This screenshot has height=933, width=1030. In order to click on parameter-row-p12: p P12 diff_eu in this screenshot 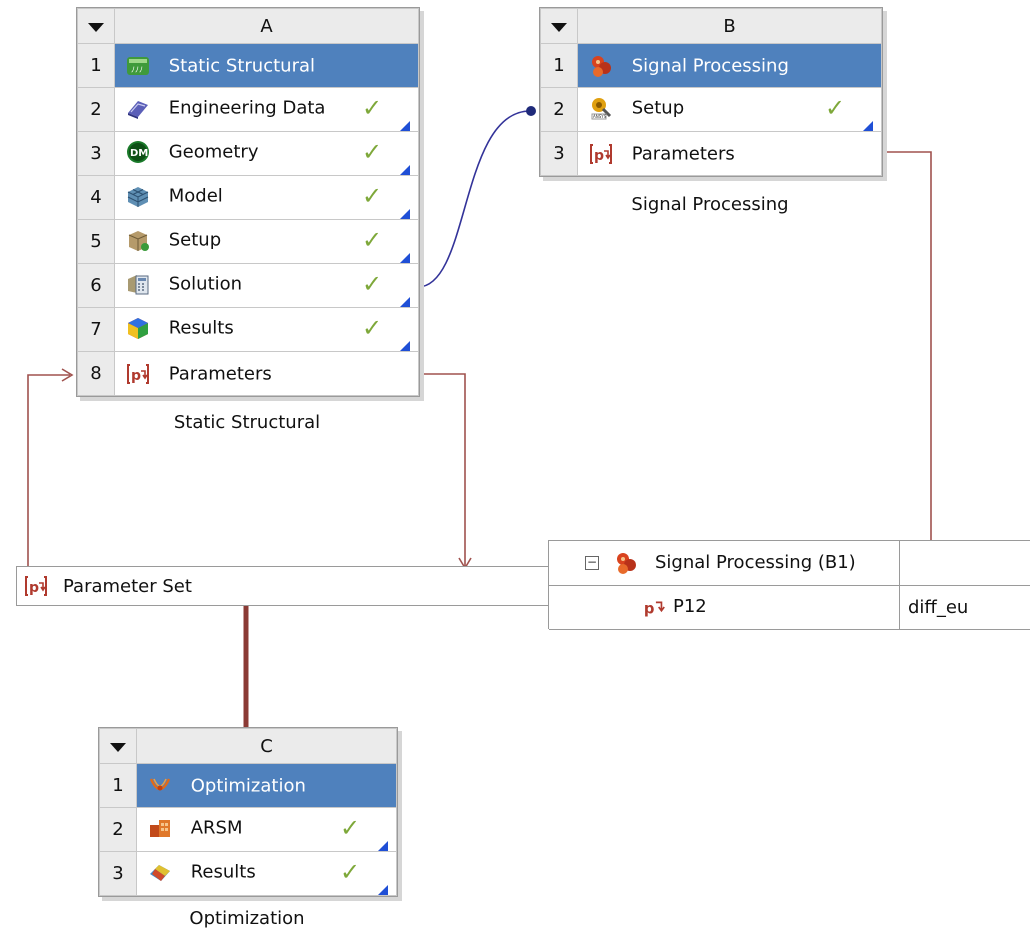, I will do `click(789, 607)`.